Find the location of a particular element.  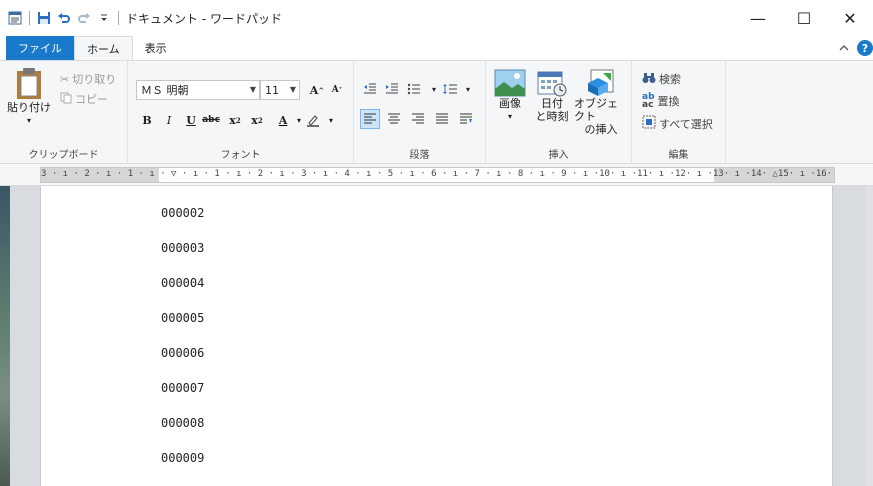

font-family-value: ＭＳ 明朝 is located at coordinates (165, 90).